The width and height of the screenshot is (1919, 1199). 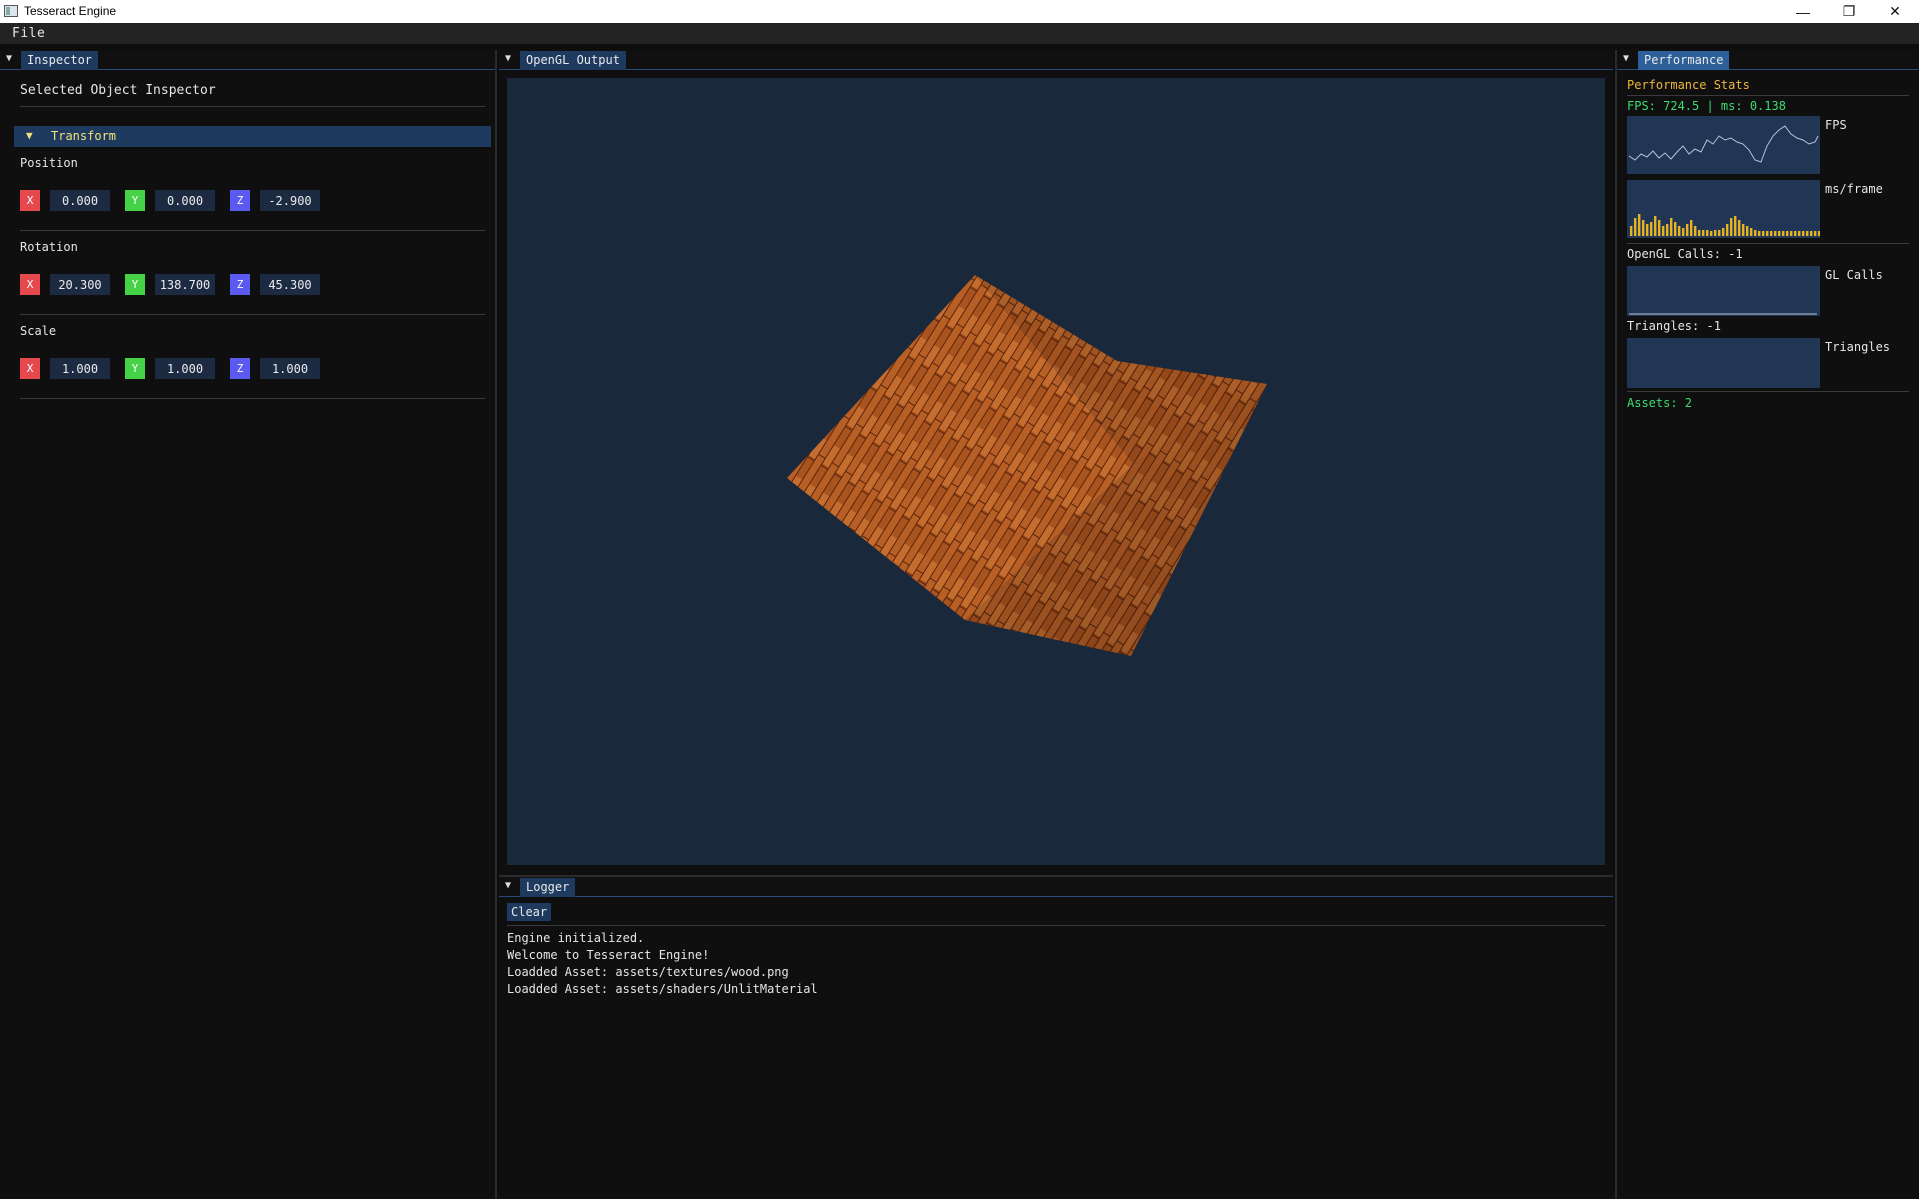 What do you see at coordinates (1056, 887) in the screenshot?
I see `logger-header: ▼ Logger` at bounding box center [1056, 887].